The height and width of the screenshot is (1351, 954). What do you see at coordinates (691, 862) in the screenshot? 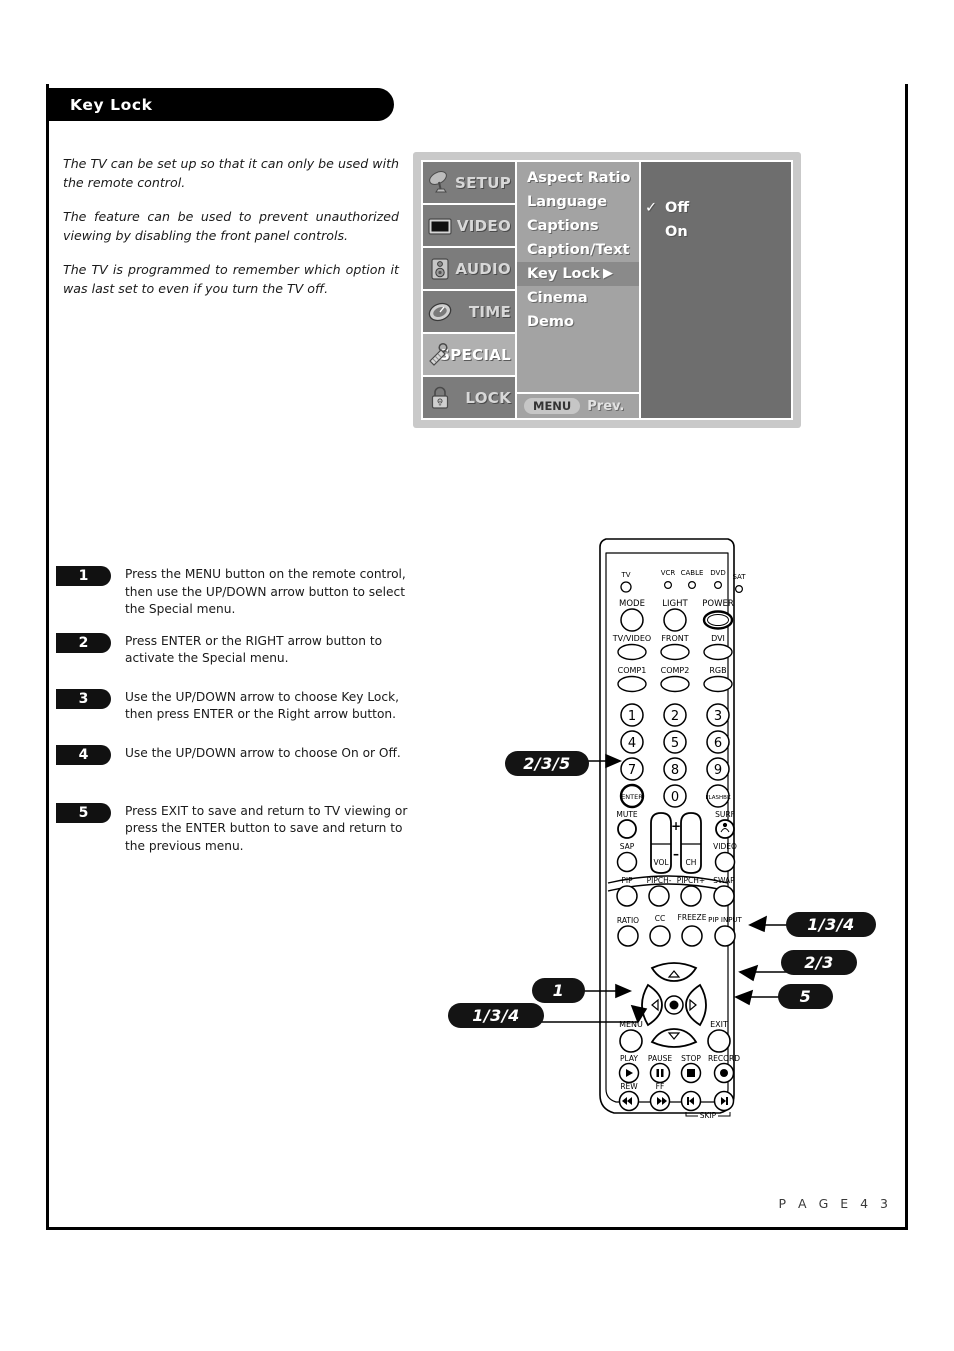
I see `label-ch: CH` at bounding box center [691, 862].